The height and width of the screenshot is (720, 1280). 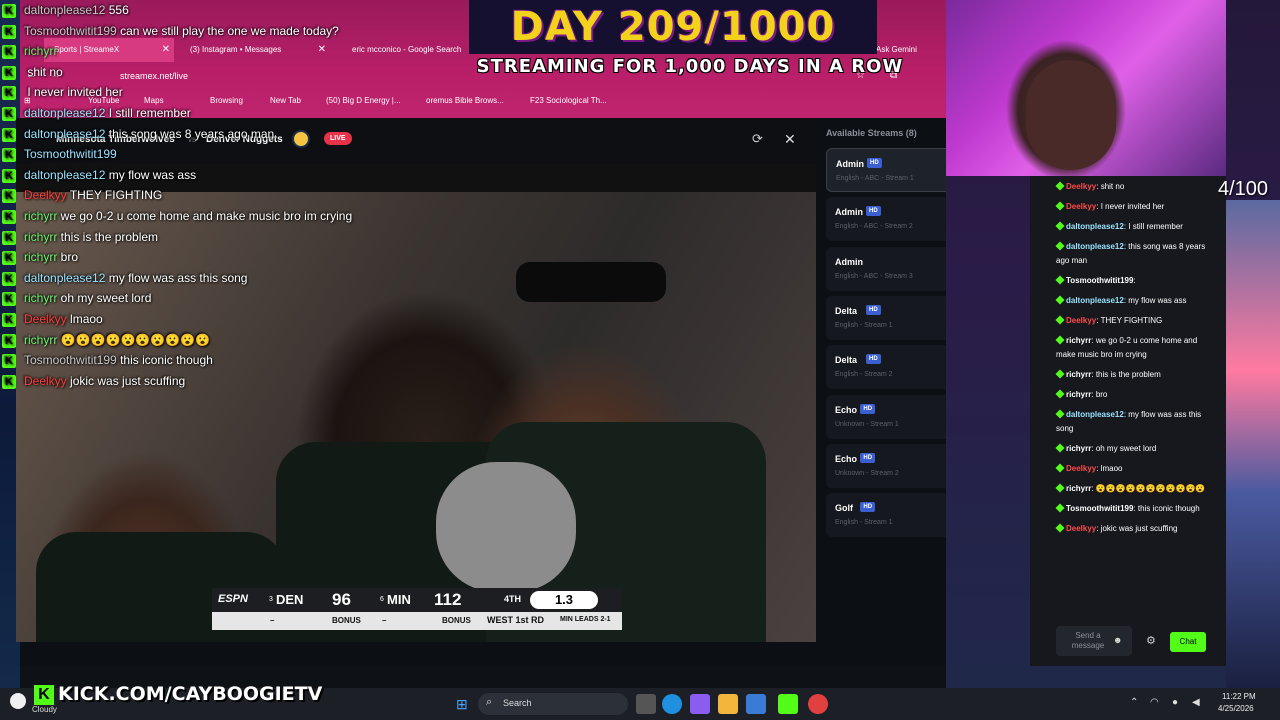 What do you see at coordinates (233, 599) in the screenshot?
I see `network-logo: ESPN` at bounding box center [233, 599].